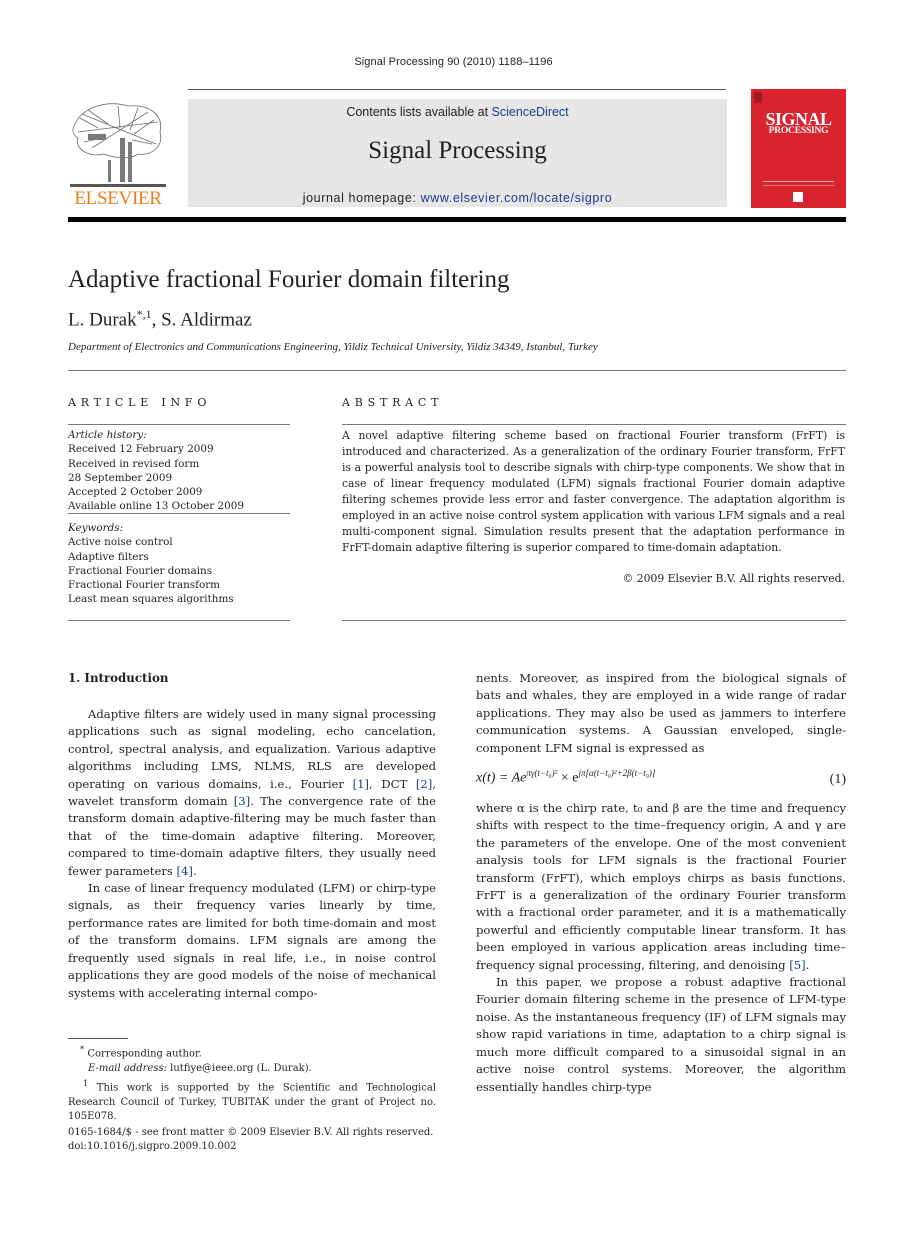 The height and width of the screenshot is (1238, 907). What do you see at coordinates (98, 1038) in the screenshot?
I see `footnote-rule` at bounding box center [98, 1038].